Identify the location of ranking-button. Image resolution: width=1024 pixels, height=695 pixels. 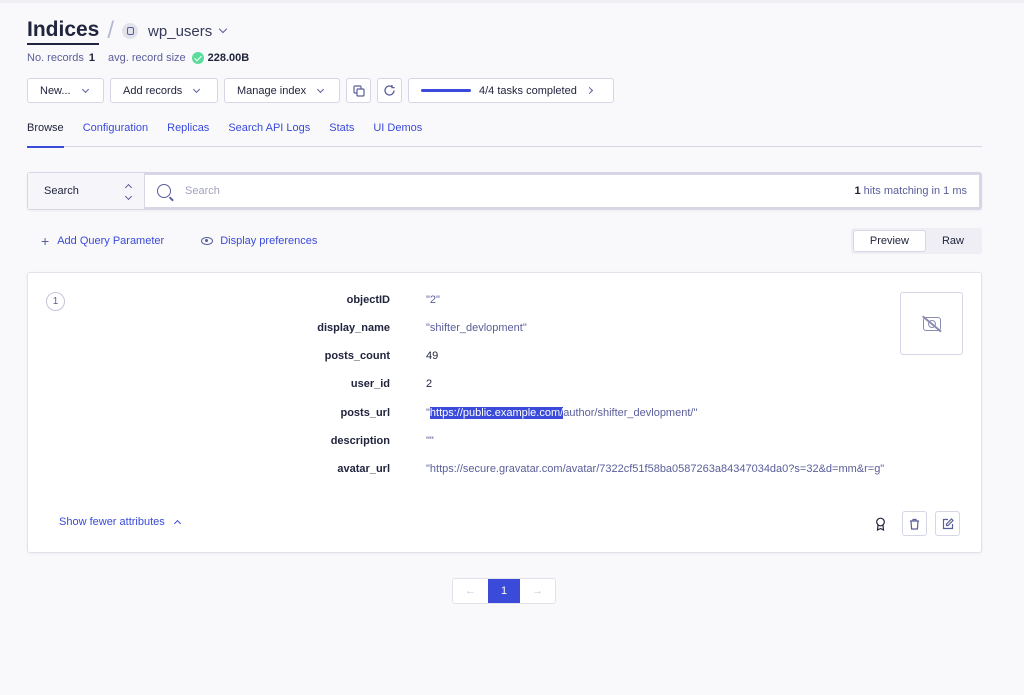
(880, 523).